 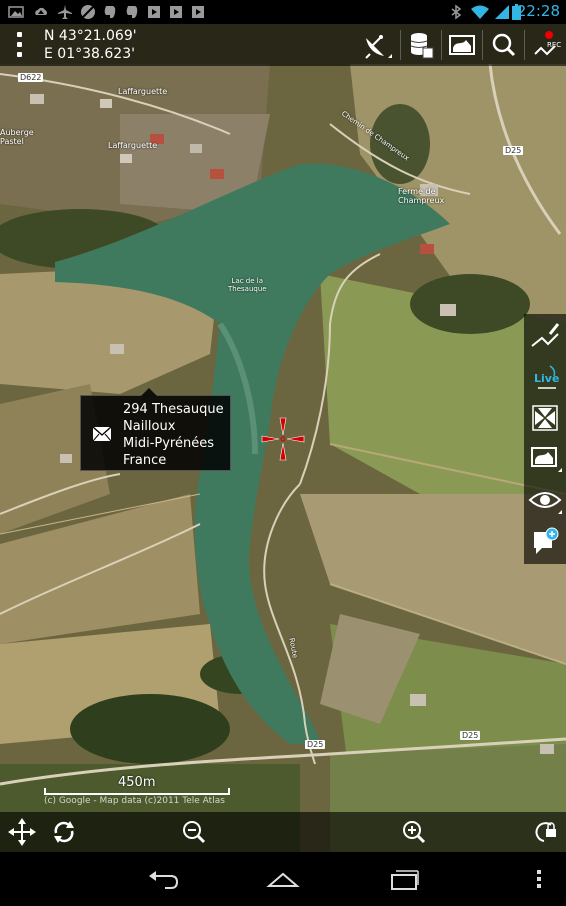 I want to click on zoom-out-icon, so click(x=194, y=832).